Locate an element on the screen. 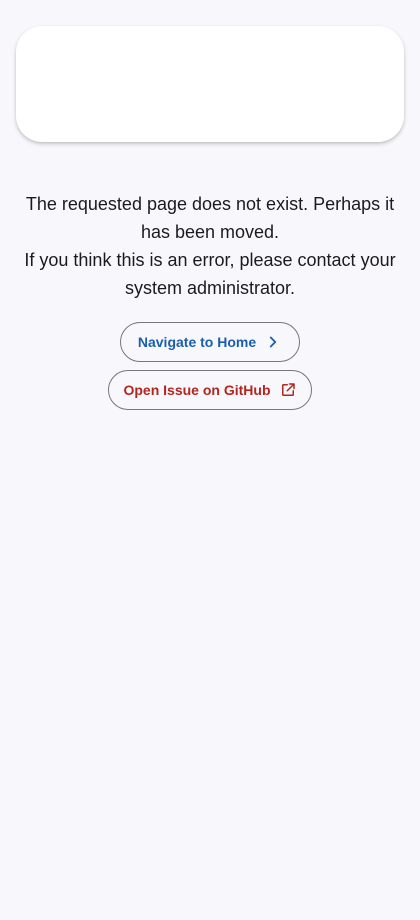 This screenshot has width=420, height=920. navigate-home-button: Navigate to Home is located at coordinates (210, 342).